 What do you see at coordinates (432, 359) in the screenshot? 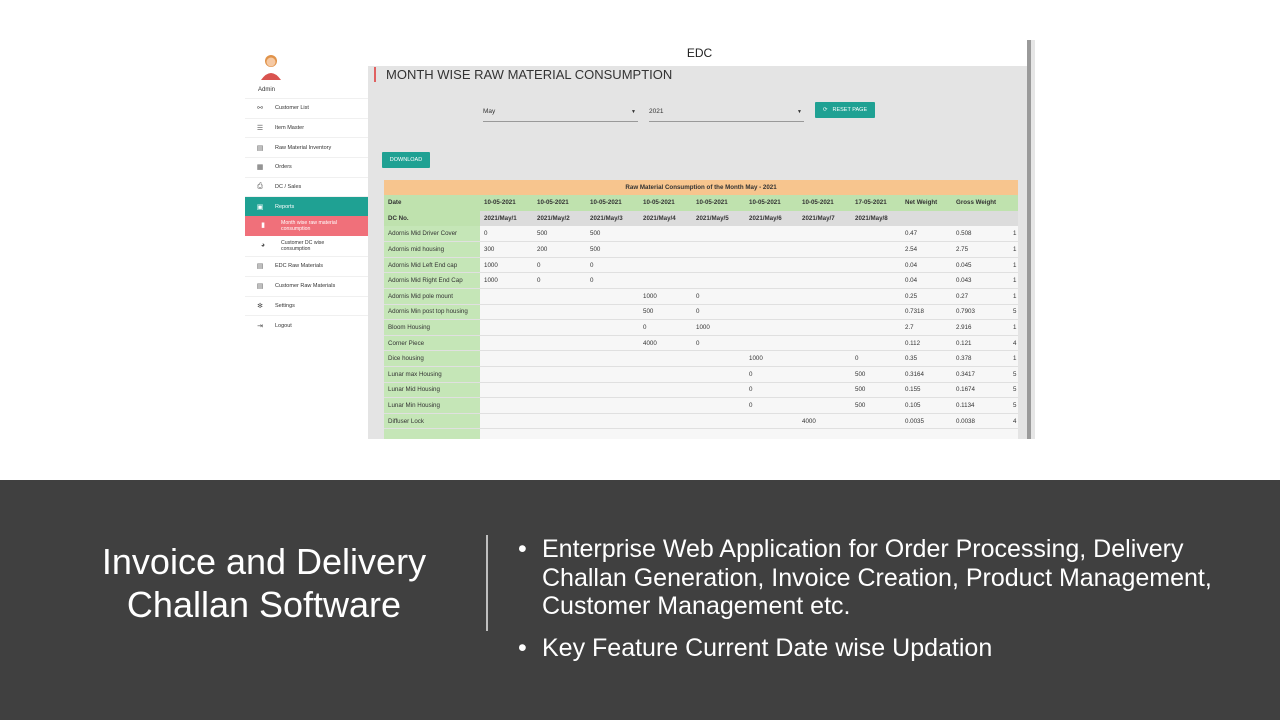
I see `material-name-cell: Dice housing` at bounding box center [432, 359].